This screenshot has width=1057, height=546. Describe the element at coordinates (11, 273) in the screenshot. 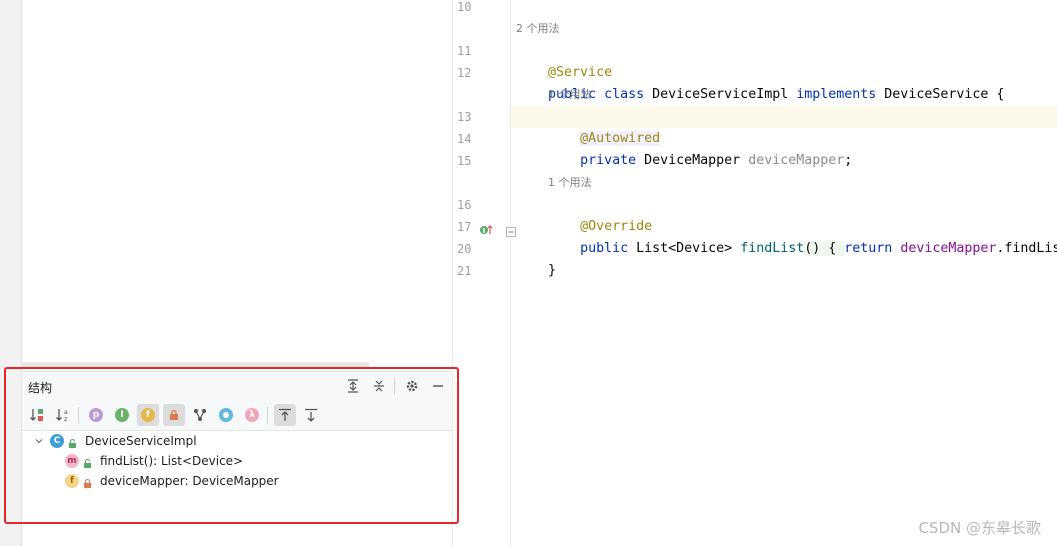

I see `left-tool-strip` at that location.